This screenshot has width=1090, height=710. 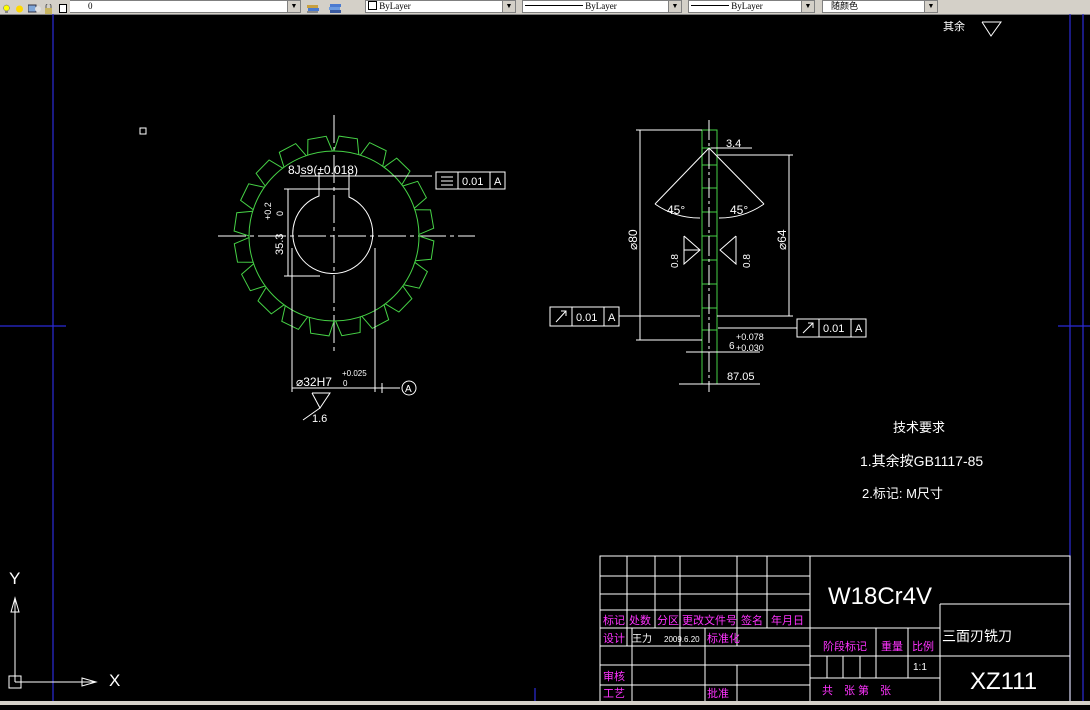 What do you see at coordinates (972, 28) in the screenshot?
I see `general-roughness-symbol: 其余` at bounding box center [972, 28].